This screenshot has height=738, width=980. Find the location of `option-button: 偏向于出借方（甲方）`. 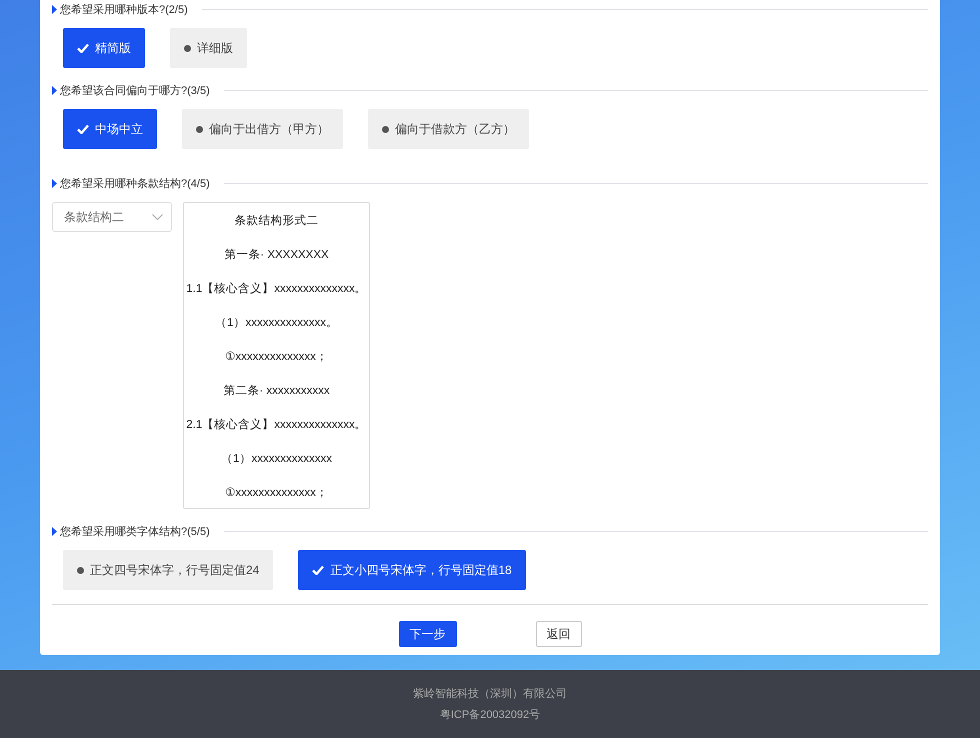

option-button: 偏向于出借方（甲方） is located at coordinates (262, 129).